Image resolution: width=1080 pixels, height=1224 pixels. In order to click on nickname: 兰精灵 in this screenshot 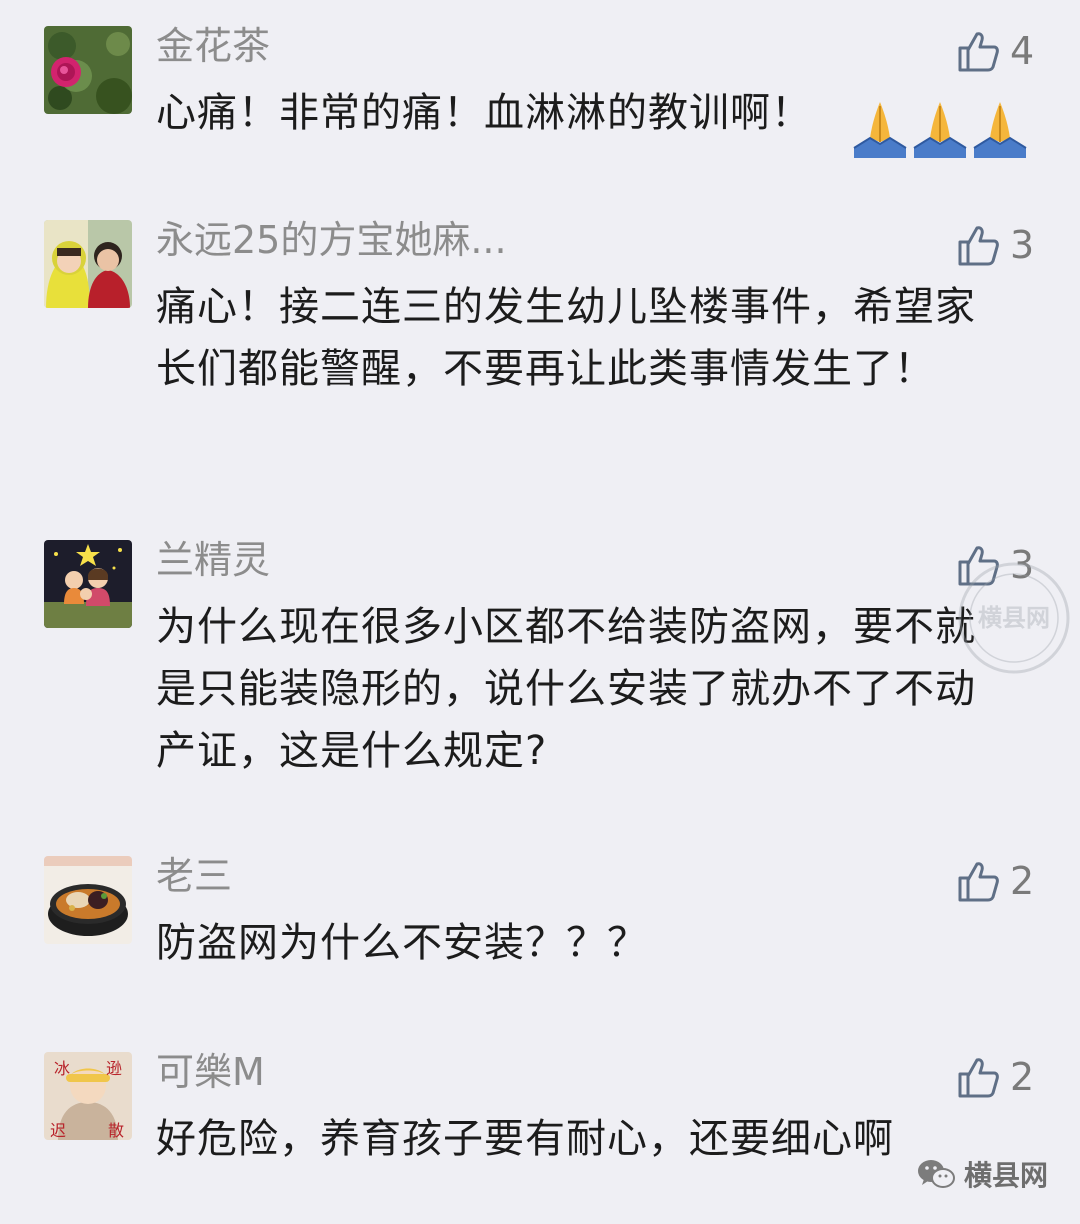, I will do `click(213, 560)`.